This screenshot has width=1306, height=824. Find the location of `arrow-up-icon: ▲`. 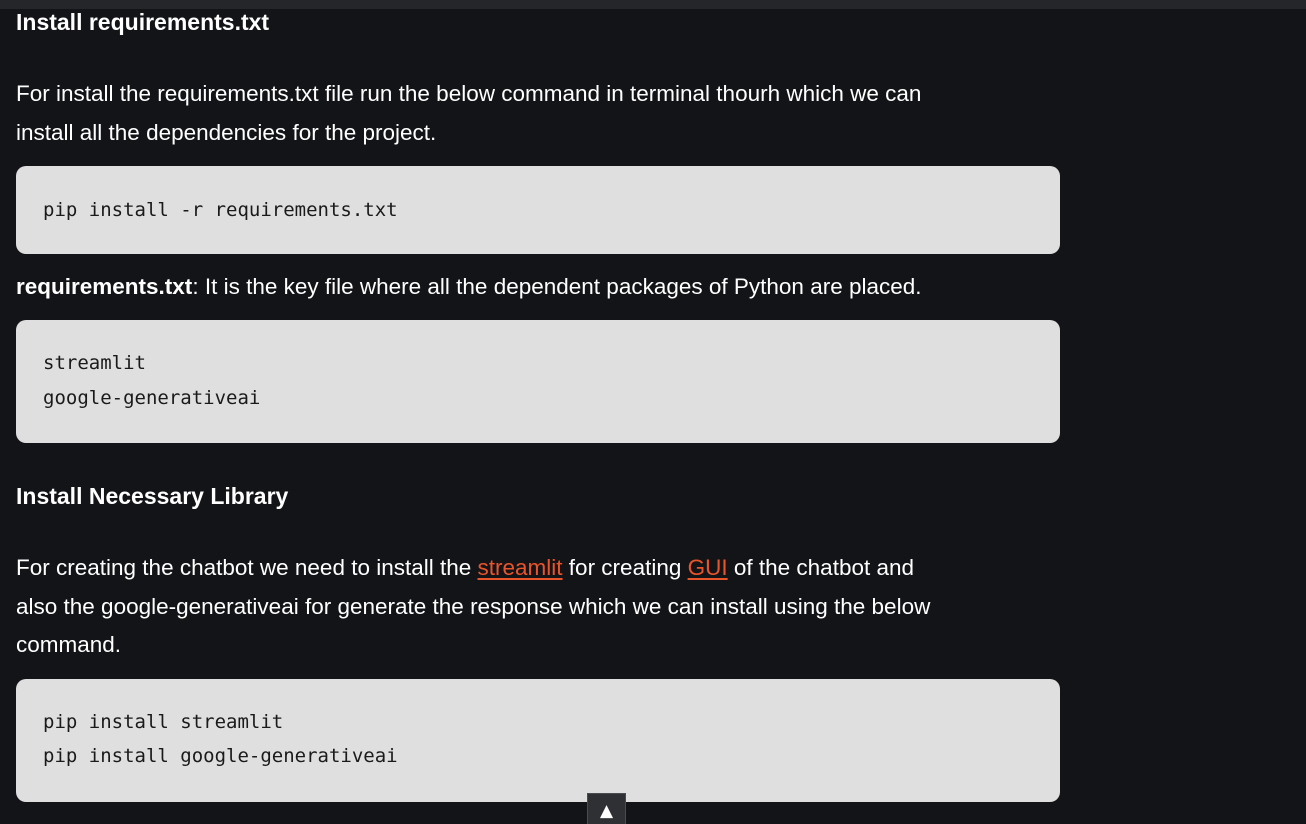

arrow-up-icon: ▲ is located at coordinates (606, 811).